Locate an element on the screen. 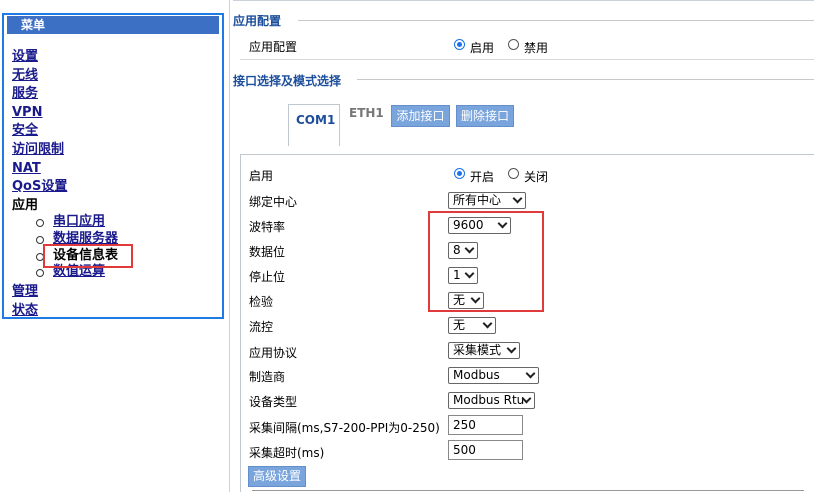  sidebar-link-vpn: VPN is located at coordinates (27, 112).